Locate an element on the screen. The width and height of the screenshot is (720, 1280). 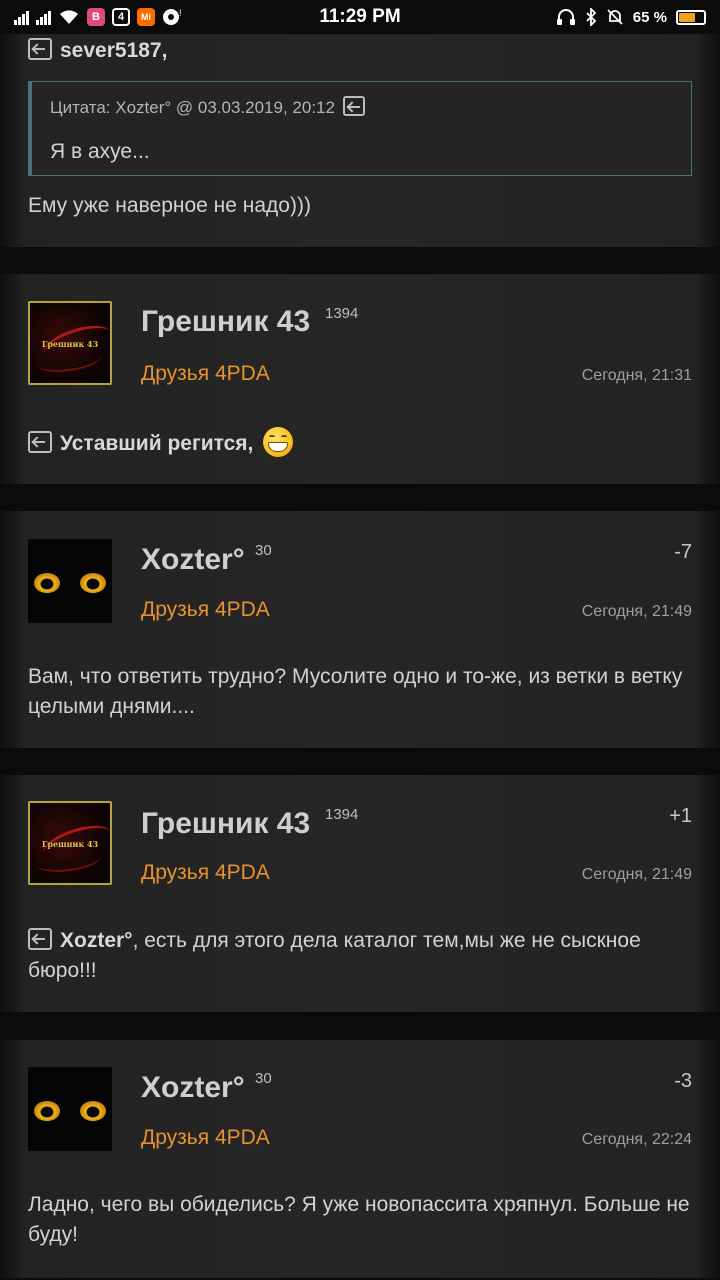
grin-emoji-icon is located at coordinates (278, 442).